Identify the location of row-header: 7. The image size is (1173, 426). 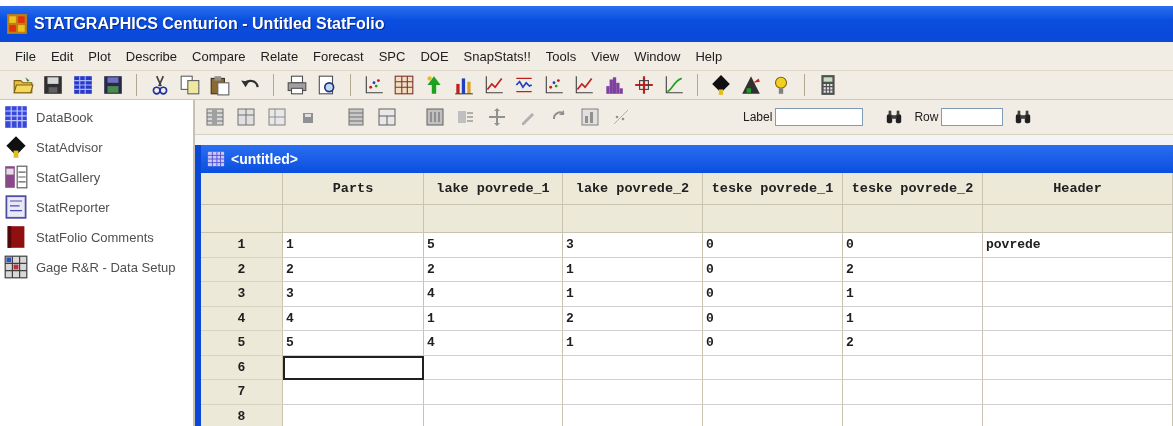
(242, 392).